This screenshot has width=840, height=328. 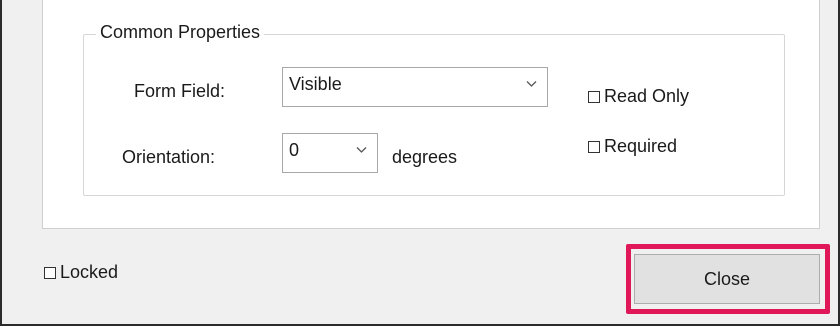 I want to click on required-checkbox: Required, so click(x=632, y=146).